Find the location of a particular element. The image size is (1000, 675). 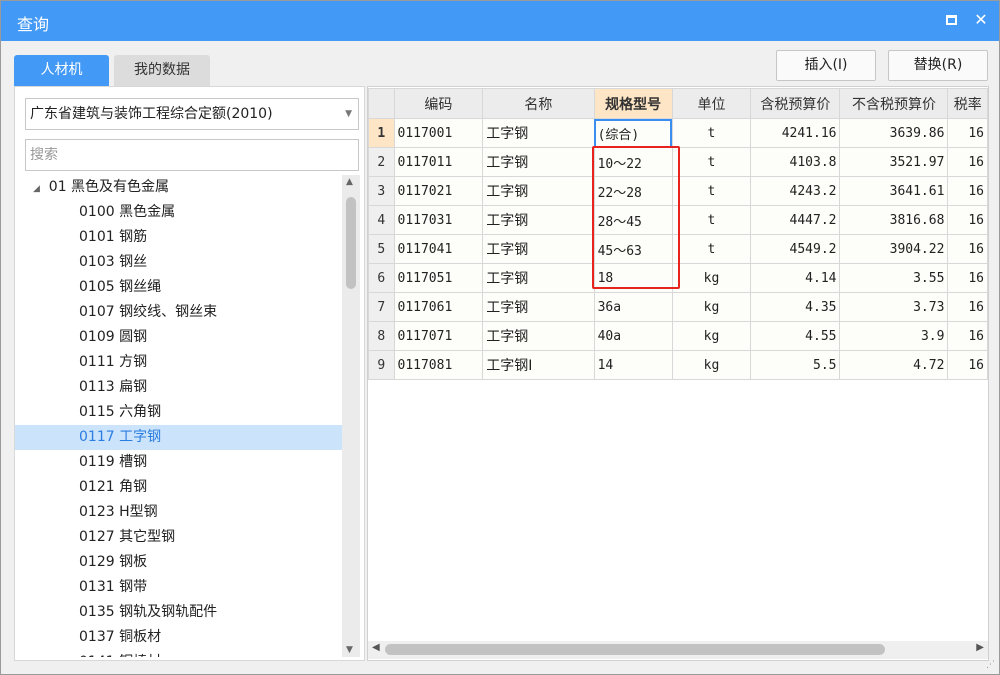

tree-scrollbar: ▲ ▼ is located at coordinates (351, 416).